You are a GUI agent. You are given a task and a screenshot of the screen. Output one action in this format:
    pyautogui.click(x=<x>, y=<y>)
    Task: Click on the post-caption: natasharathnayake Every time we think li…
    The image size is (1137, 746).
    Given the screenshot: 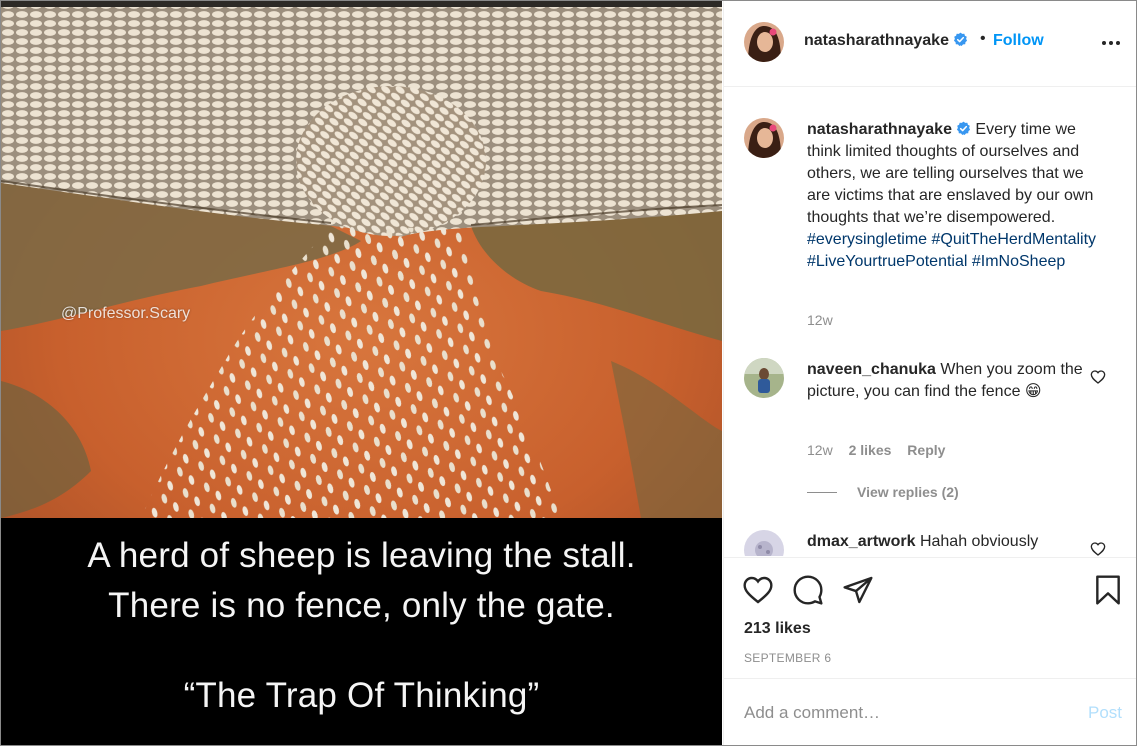 What is the action you would take?
    pyautogui.click(x=957, y=196)
    